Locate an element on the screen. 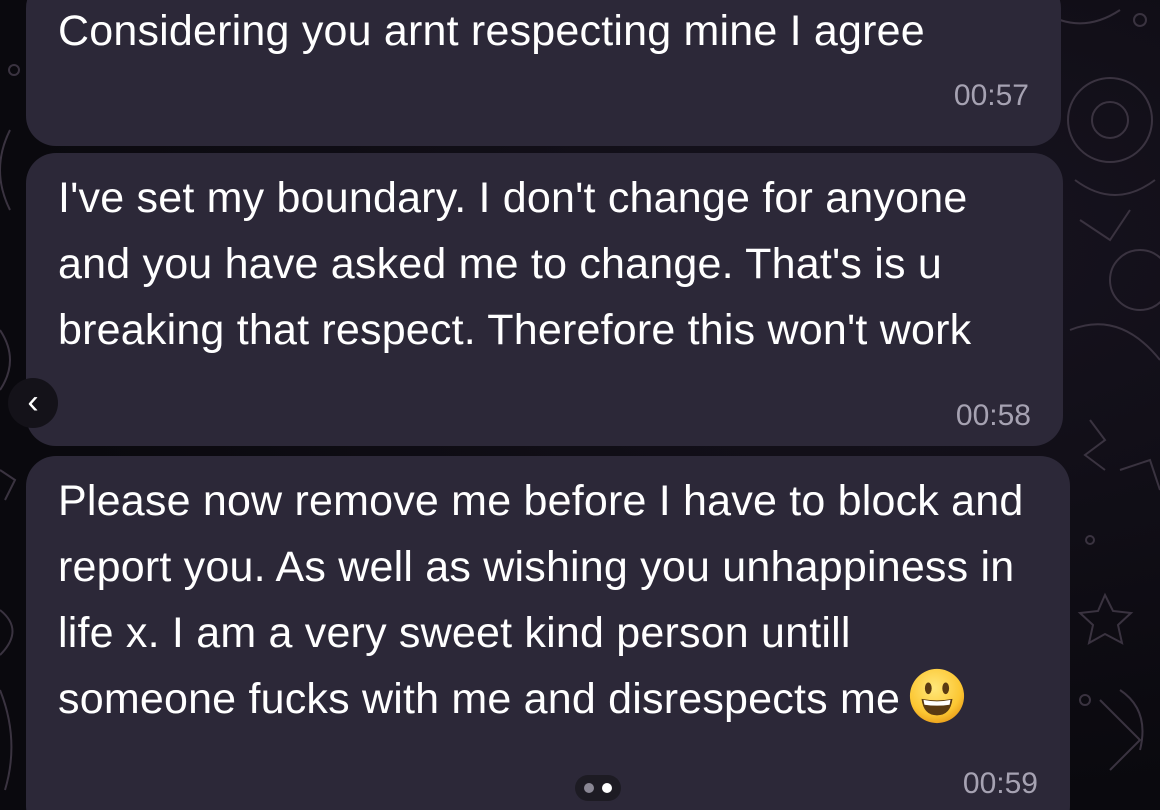 Image resolution: width=1160 pixels, height=810 pixels. message-timestamp: 00:59 is located at coordinates (1000, 783).